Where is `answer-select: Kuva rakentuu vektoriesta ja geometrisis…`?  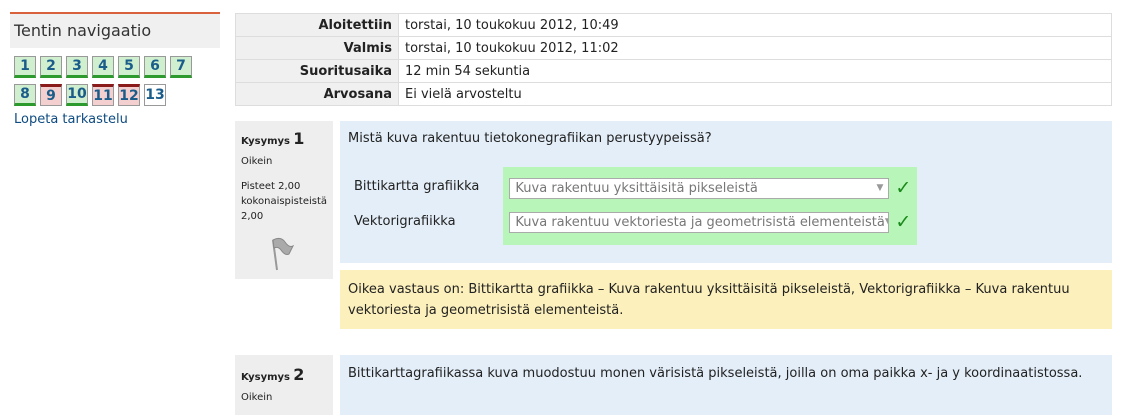
answer-select: Kuva rakentuu vektoriesta ja geometrisis… is located at coordinates (699, 222).